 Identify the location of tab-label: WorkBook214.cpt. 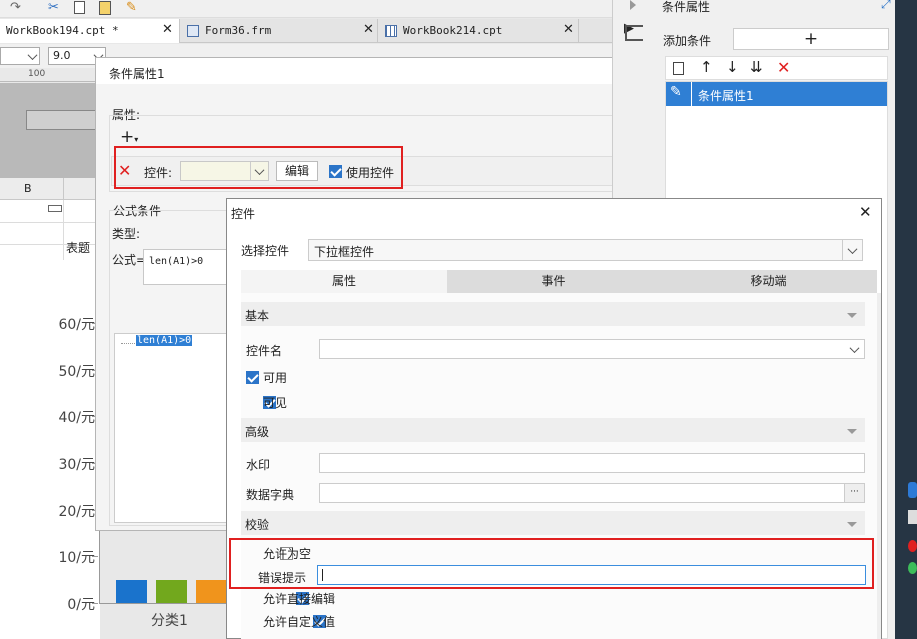
(453, 30).